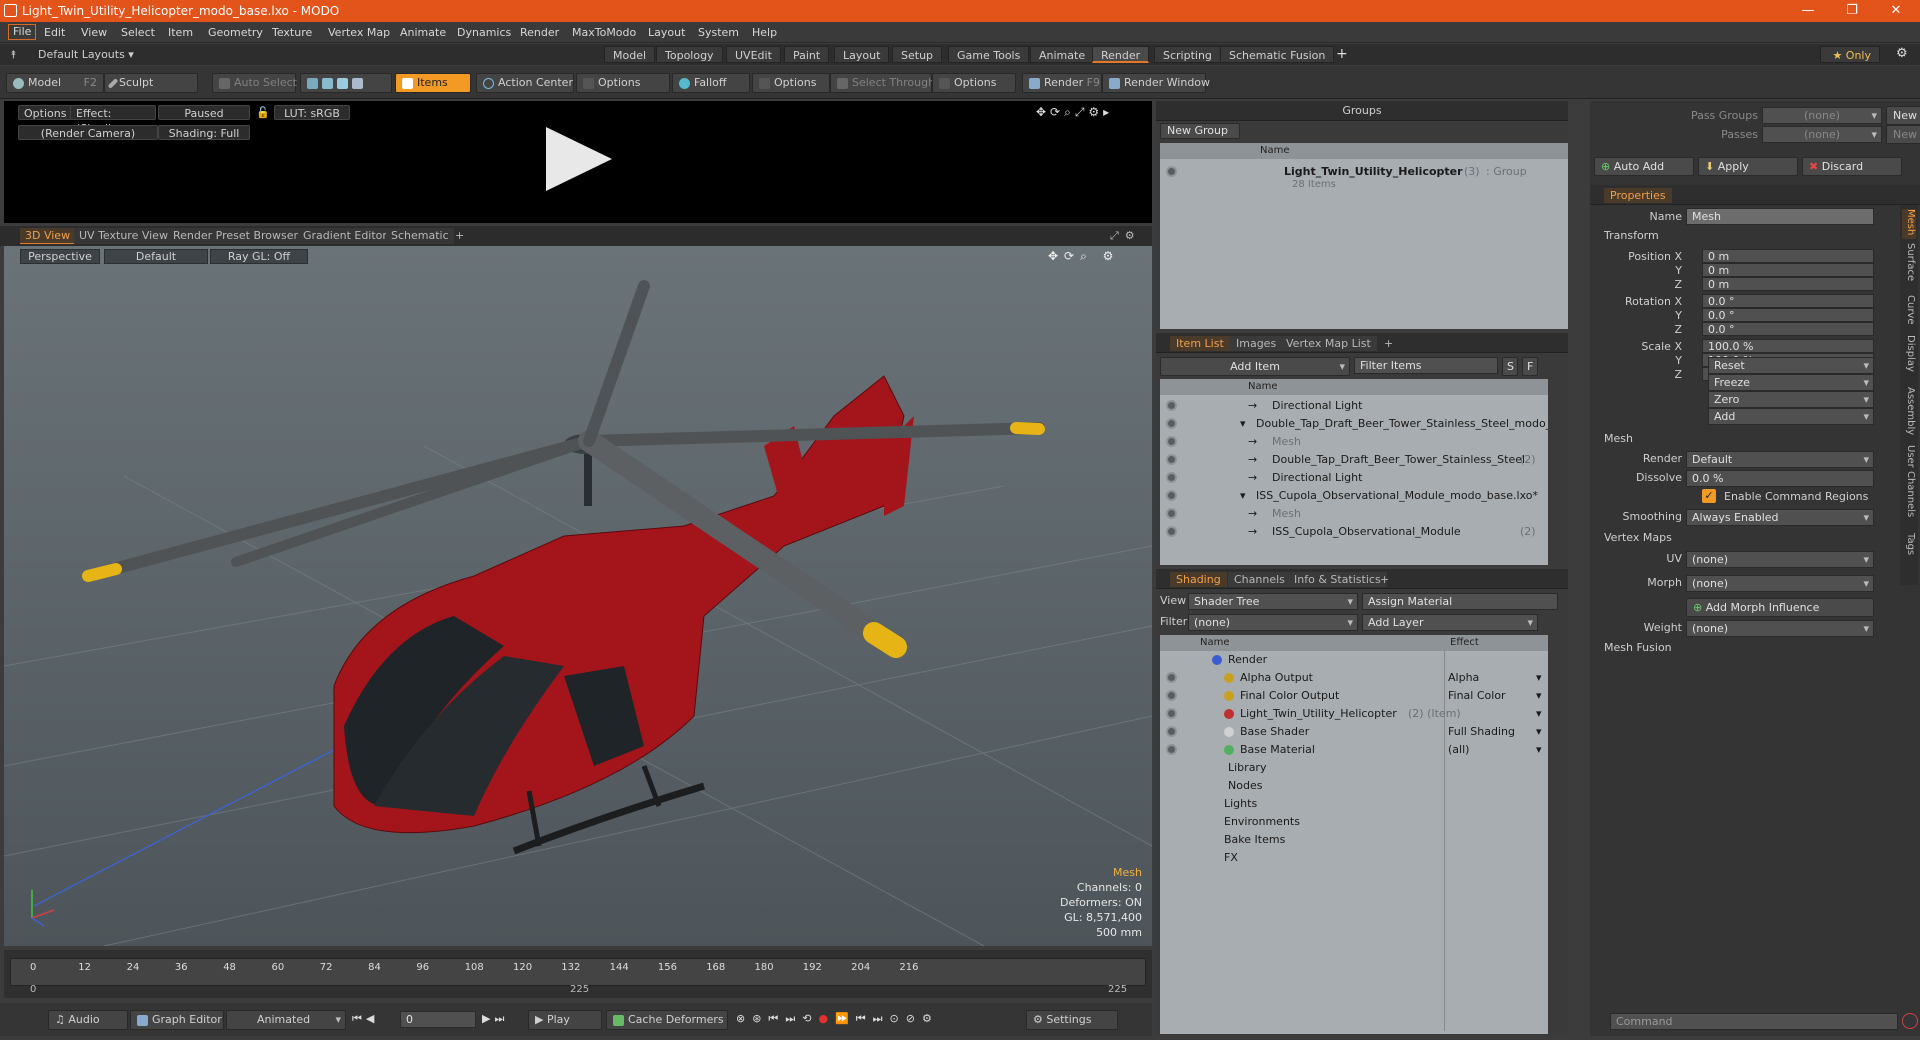 The width and height of the screenshot is (1920, 1040). What do you see at coordinates (204, 112) in the screenshot?
I see `paused-toggle: Paused` at bounding box center [204, 112].